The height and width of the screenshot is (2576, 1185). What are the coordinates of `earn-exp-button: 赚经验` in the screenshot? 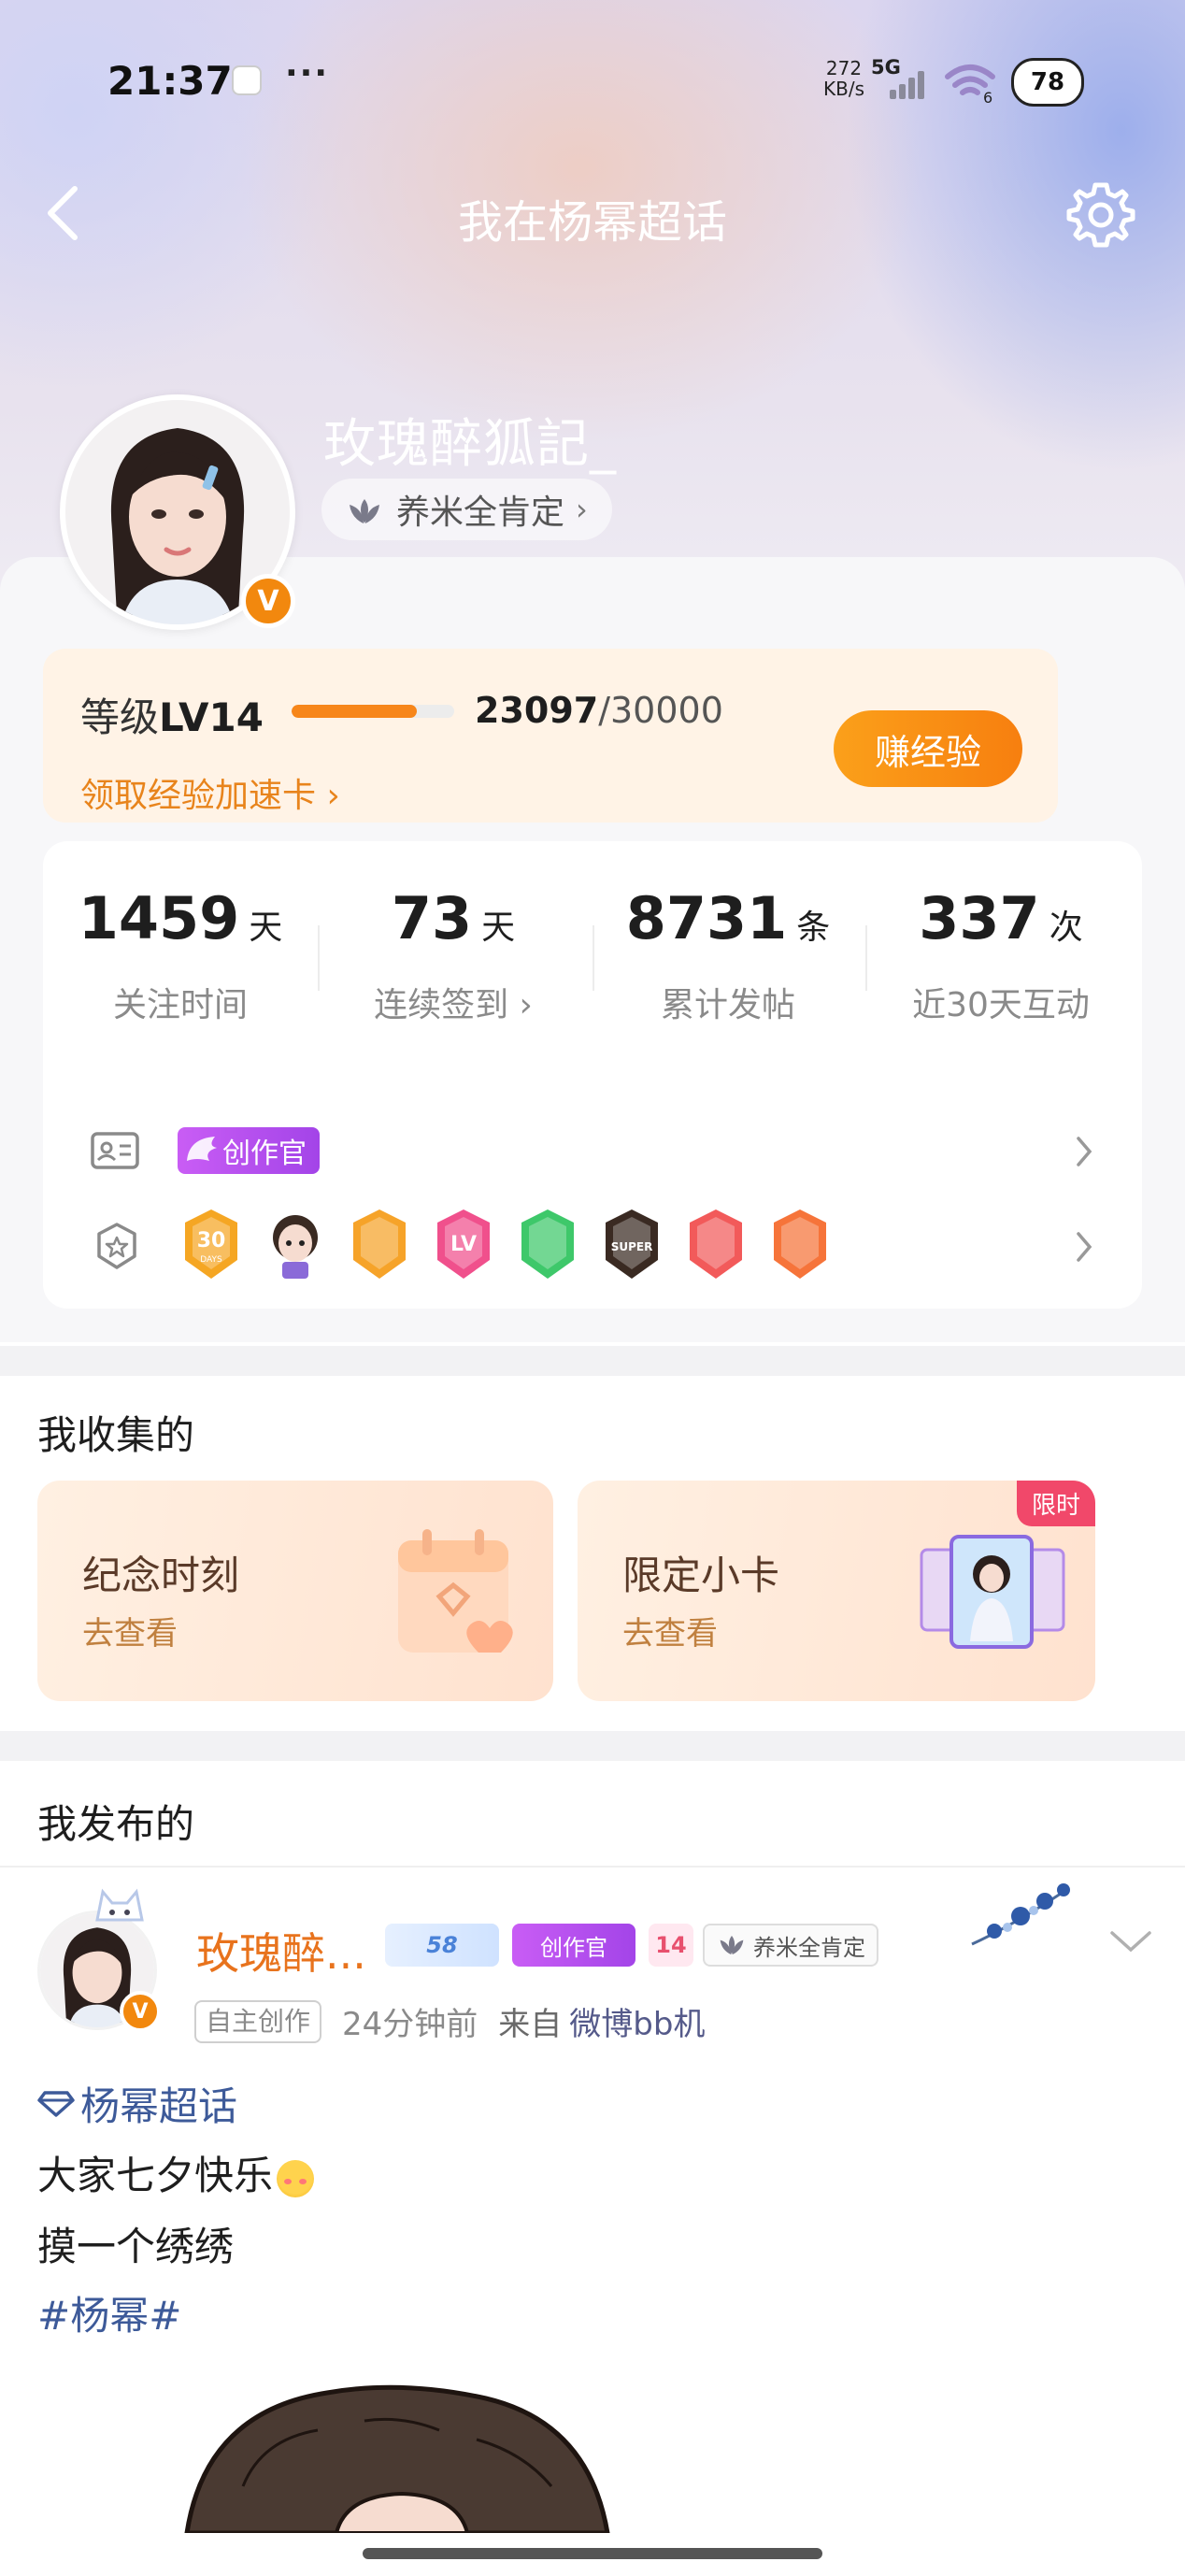 It's located at (928, 748).